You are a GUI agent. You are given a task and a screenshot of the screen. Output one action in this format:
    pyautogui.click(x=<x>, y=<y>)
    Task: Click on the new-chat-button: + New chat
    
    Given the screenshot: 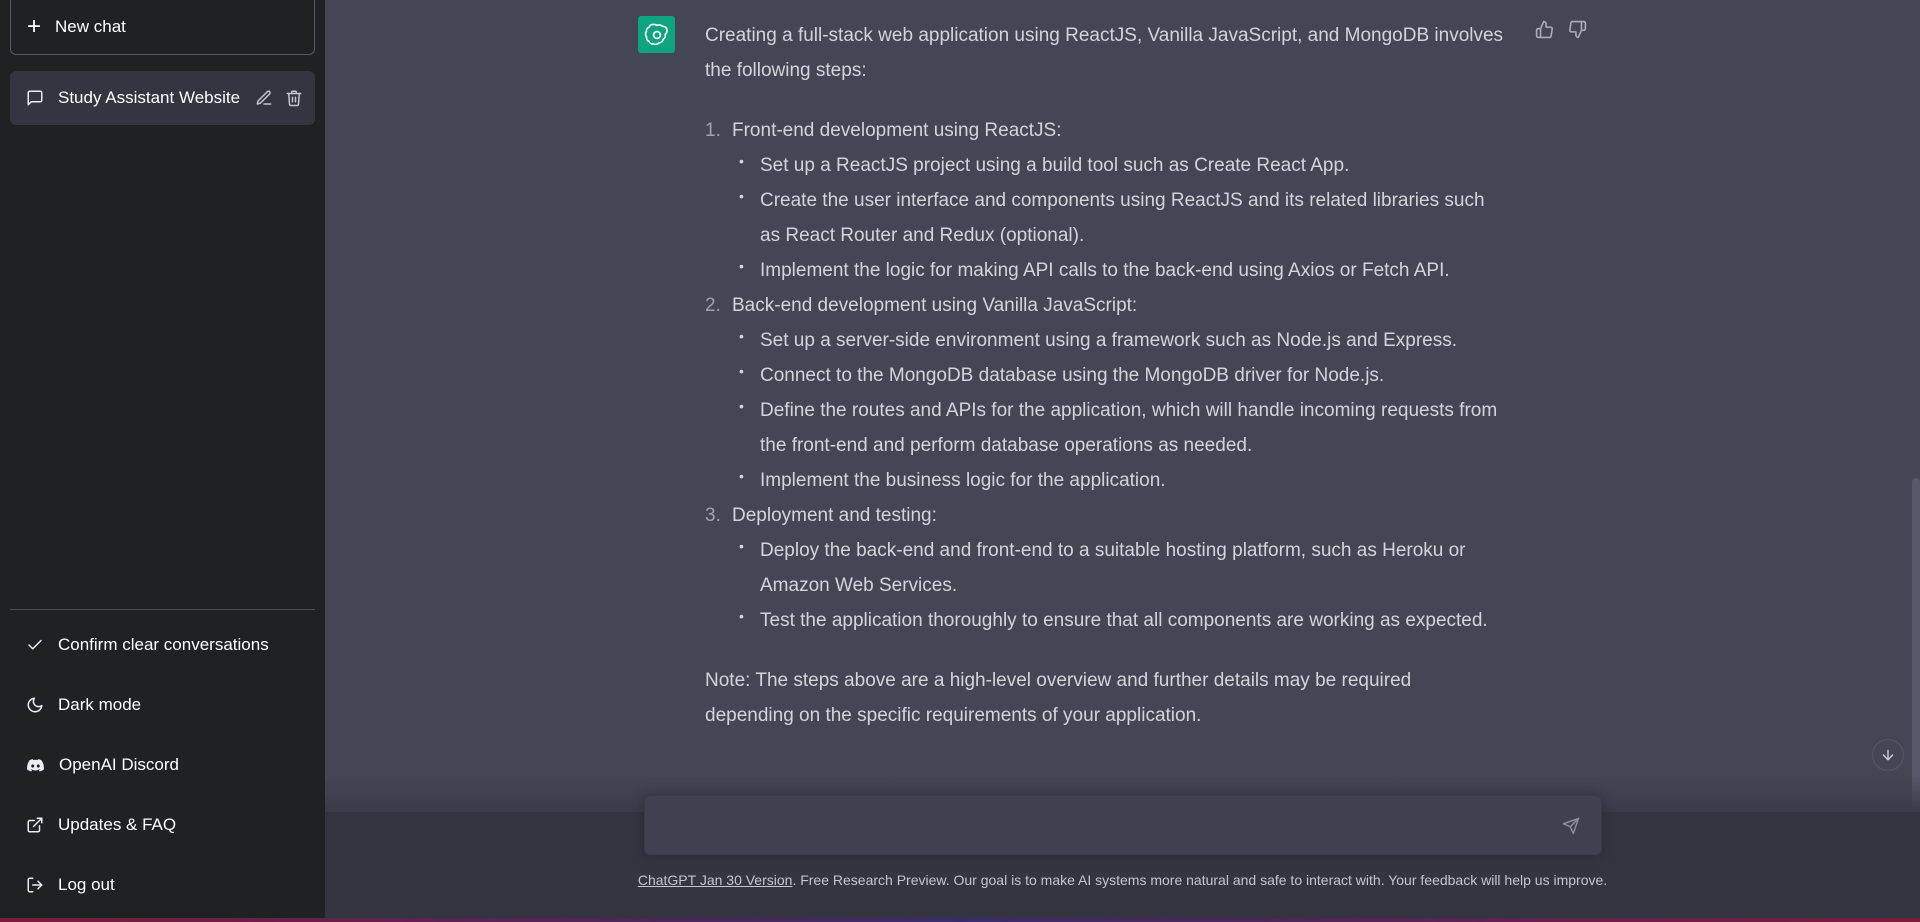 What is the action you would take?
    pyautogui.click(x=162, y=27)
    